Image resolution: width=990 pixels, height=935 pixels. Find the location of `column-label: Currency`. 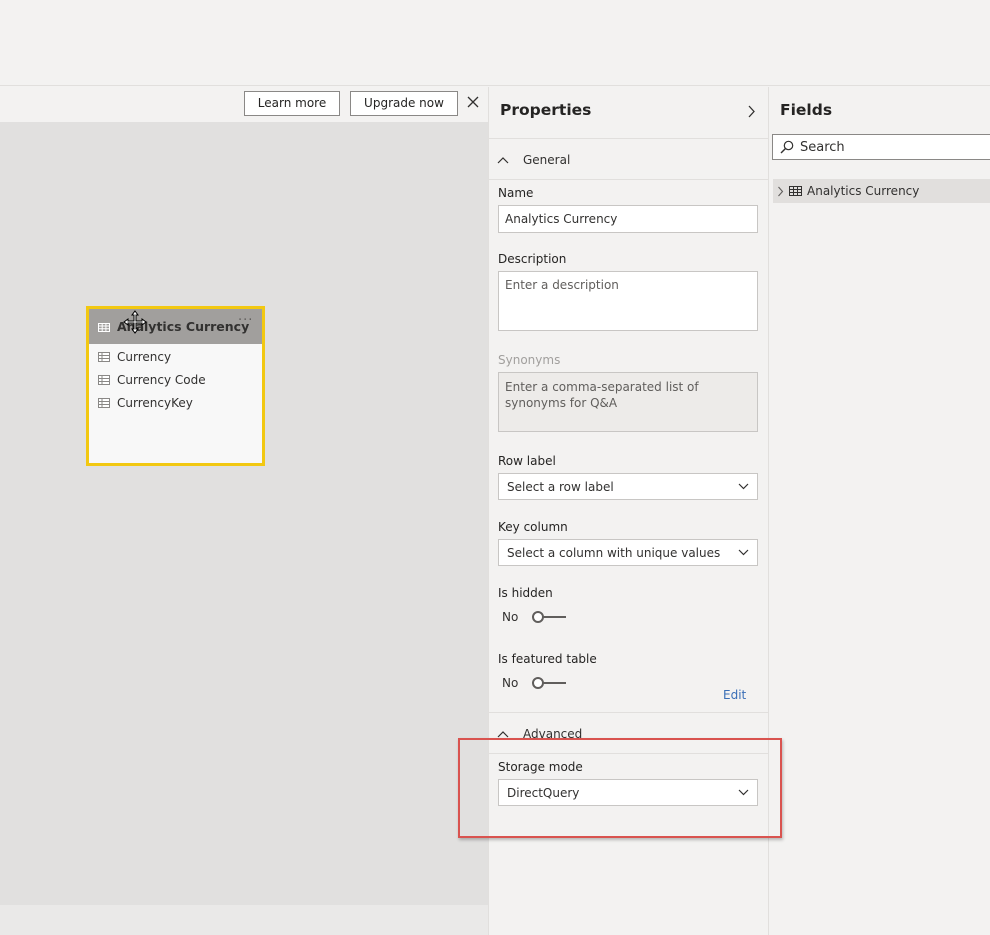

column-label: Currency is located at coordinates (144, 357).